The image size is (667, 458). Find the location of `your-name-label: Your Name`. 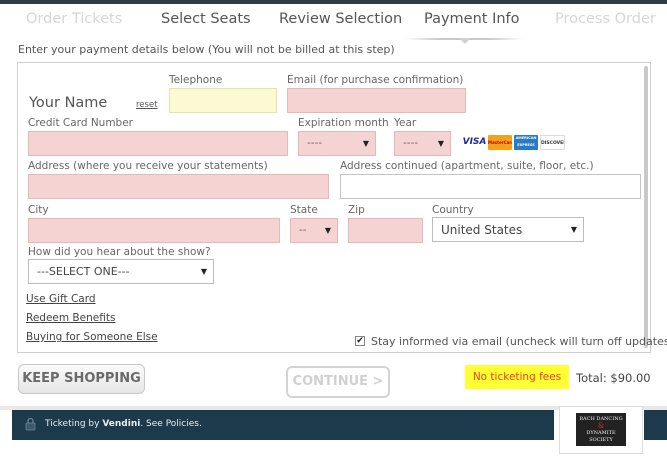

your-name-label: Your Name is located at coordinates (68, 103).